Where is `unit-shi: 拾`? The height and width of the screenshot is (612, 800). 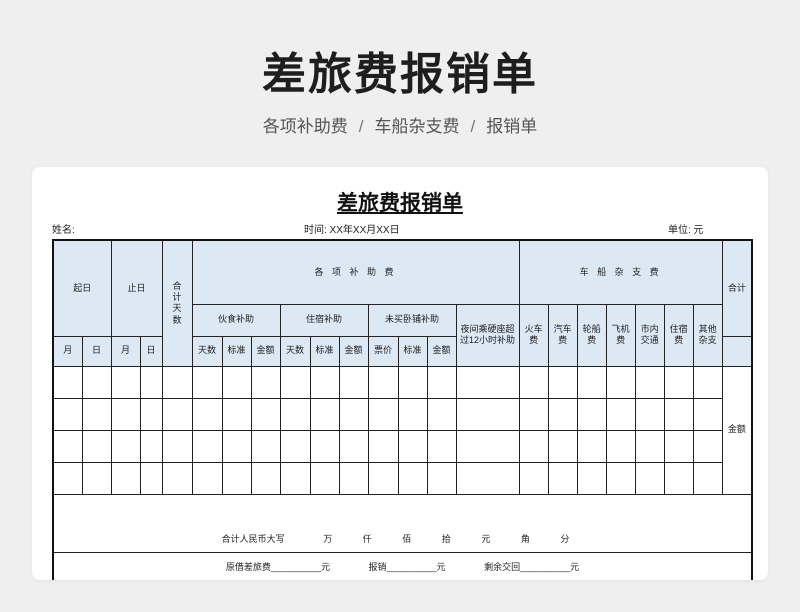
unit-shi: 拾 is located at coordinates (446, 539).